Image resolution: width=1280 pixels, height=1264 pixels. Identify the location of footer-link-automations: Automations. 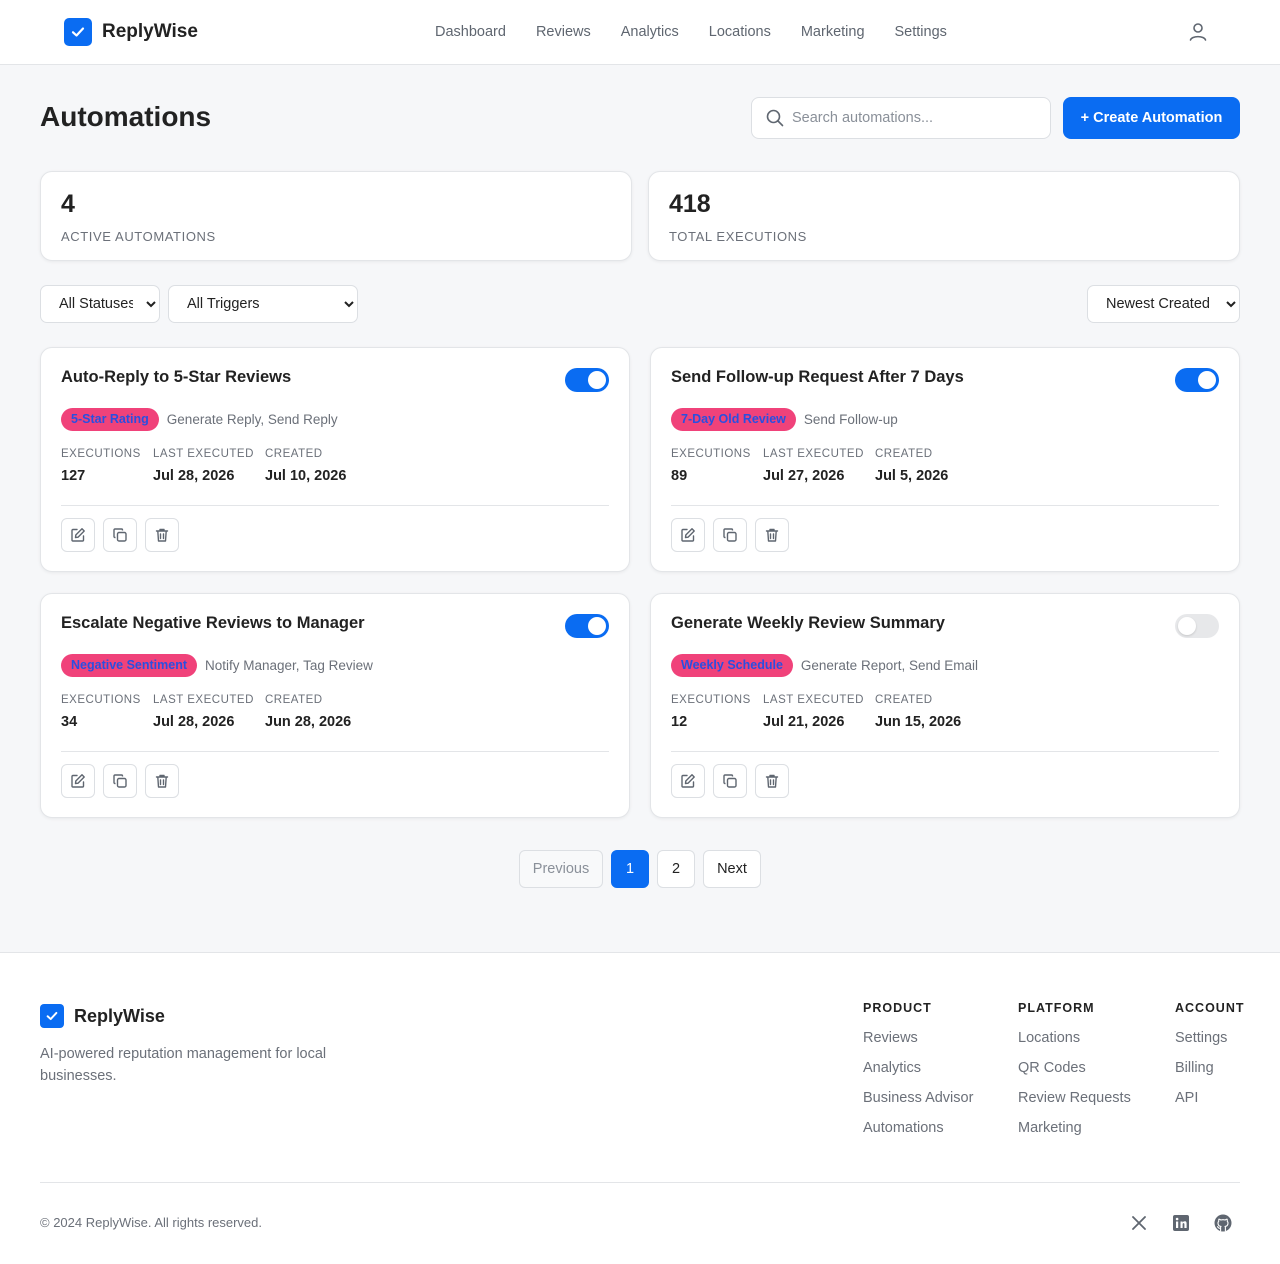
(918, 1134).